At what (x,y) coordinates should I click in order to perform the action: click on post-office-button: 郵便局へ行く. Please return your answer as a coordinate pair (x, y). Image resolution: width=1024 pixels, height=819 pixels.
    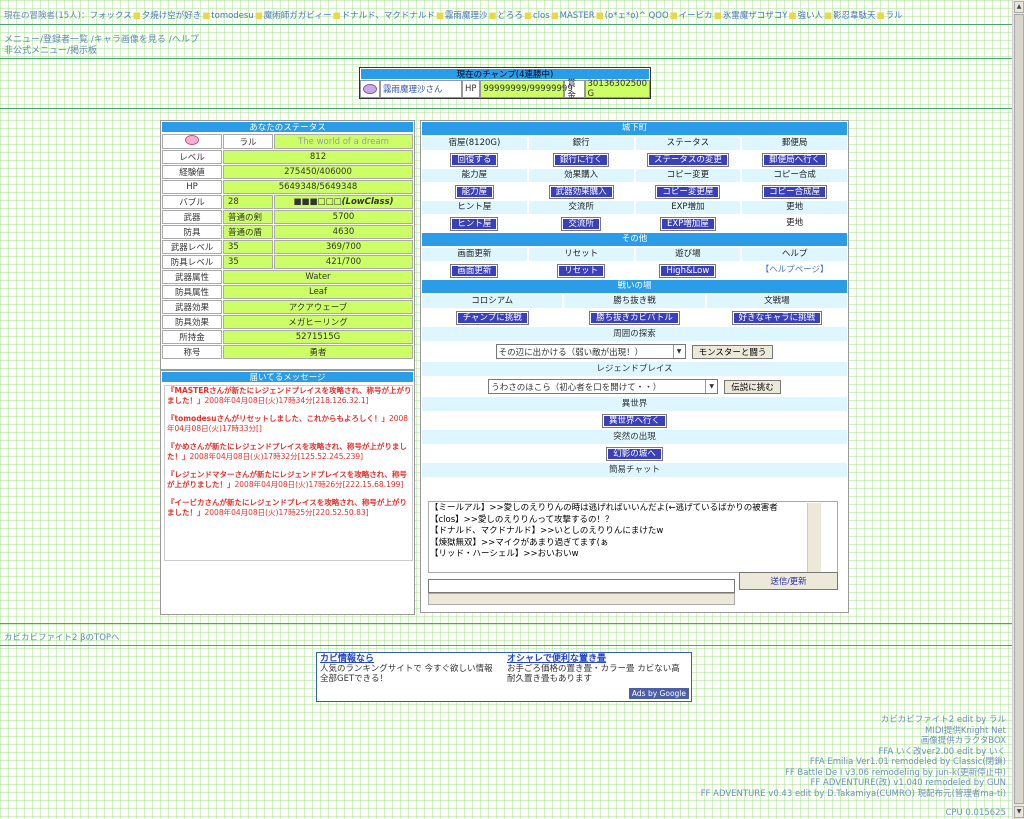
    Looking at the image, I should click on (795, 159).